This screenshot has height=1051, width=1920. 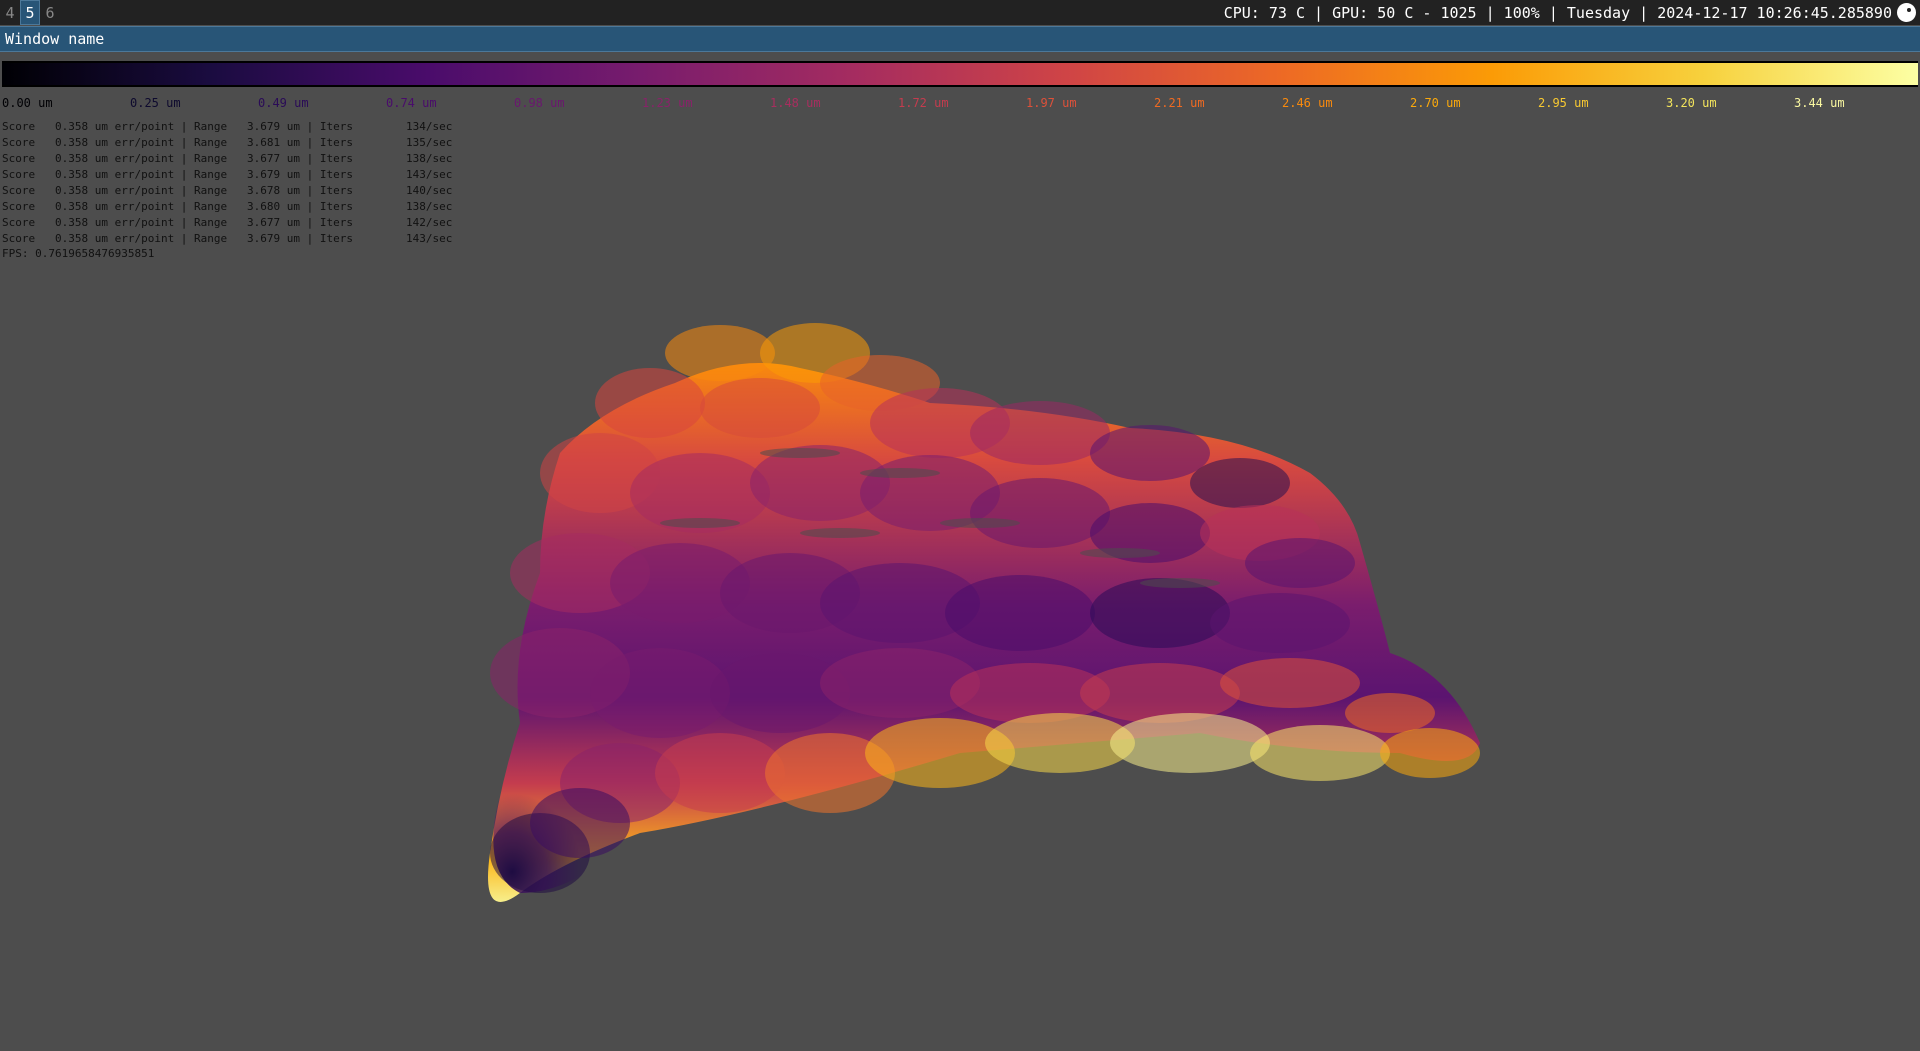 I want to click on workspace-switcher: 456, so click(x=30, y=12).